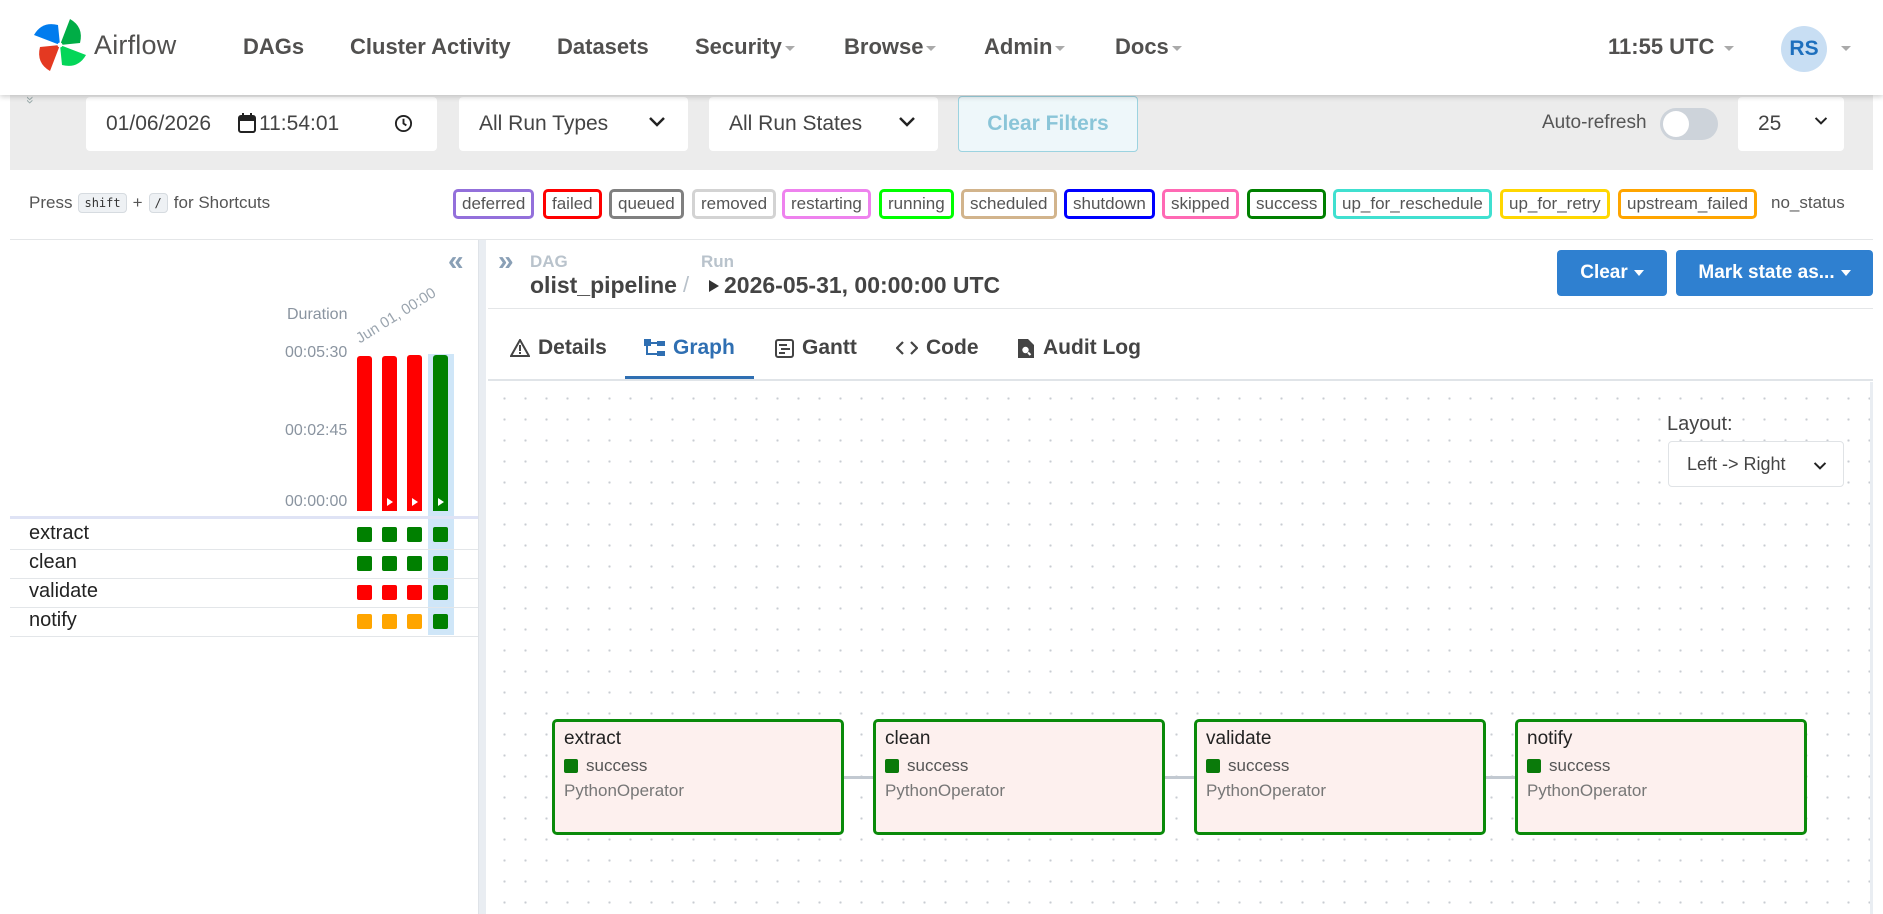  Describe the element at coordinates (494, 204) in the screenshot. I see `legend-deferred: deferred` at that location.